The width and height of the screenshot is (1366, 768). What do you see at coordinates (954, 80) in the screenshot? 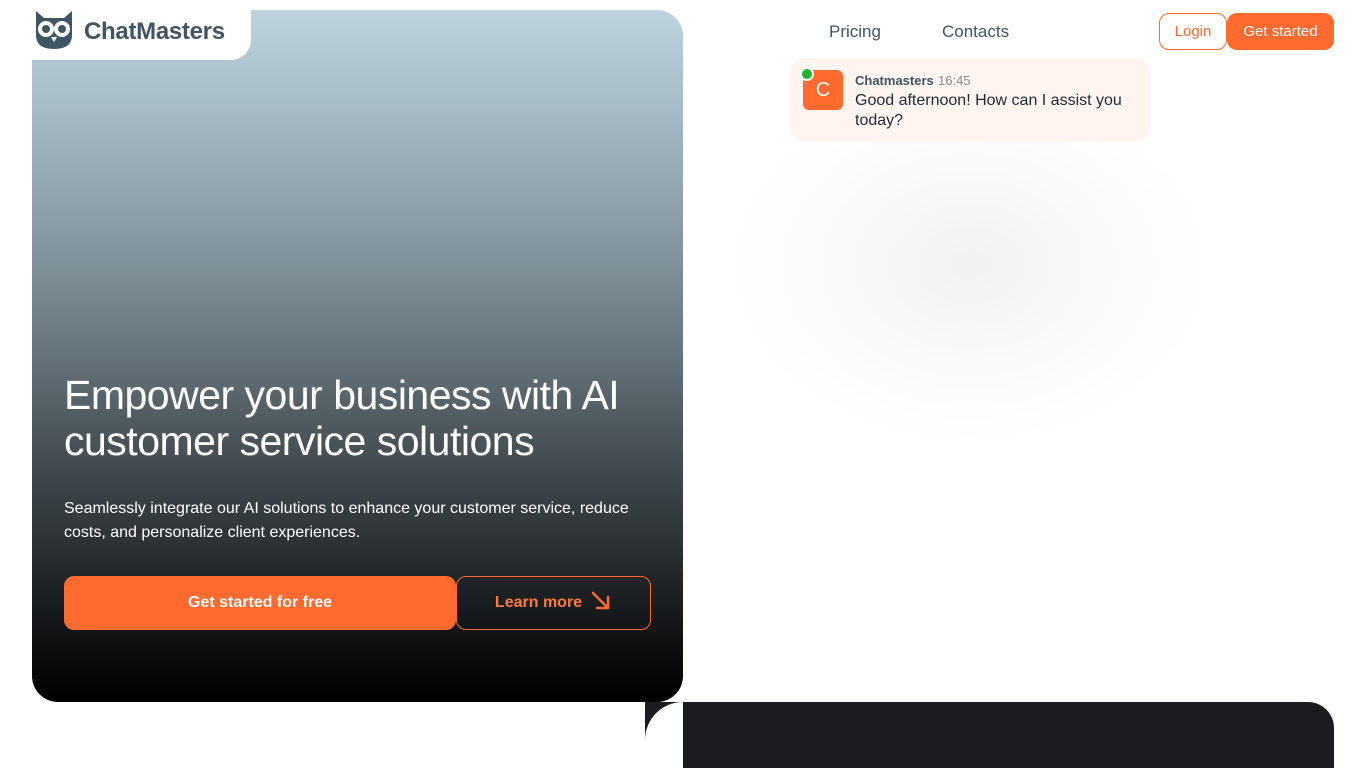
I see `chat-timestamp: 16:45` at bounding box center [954, 80].